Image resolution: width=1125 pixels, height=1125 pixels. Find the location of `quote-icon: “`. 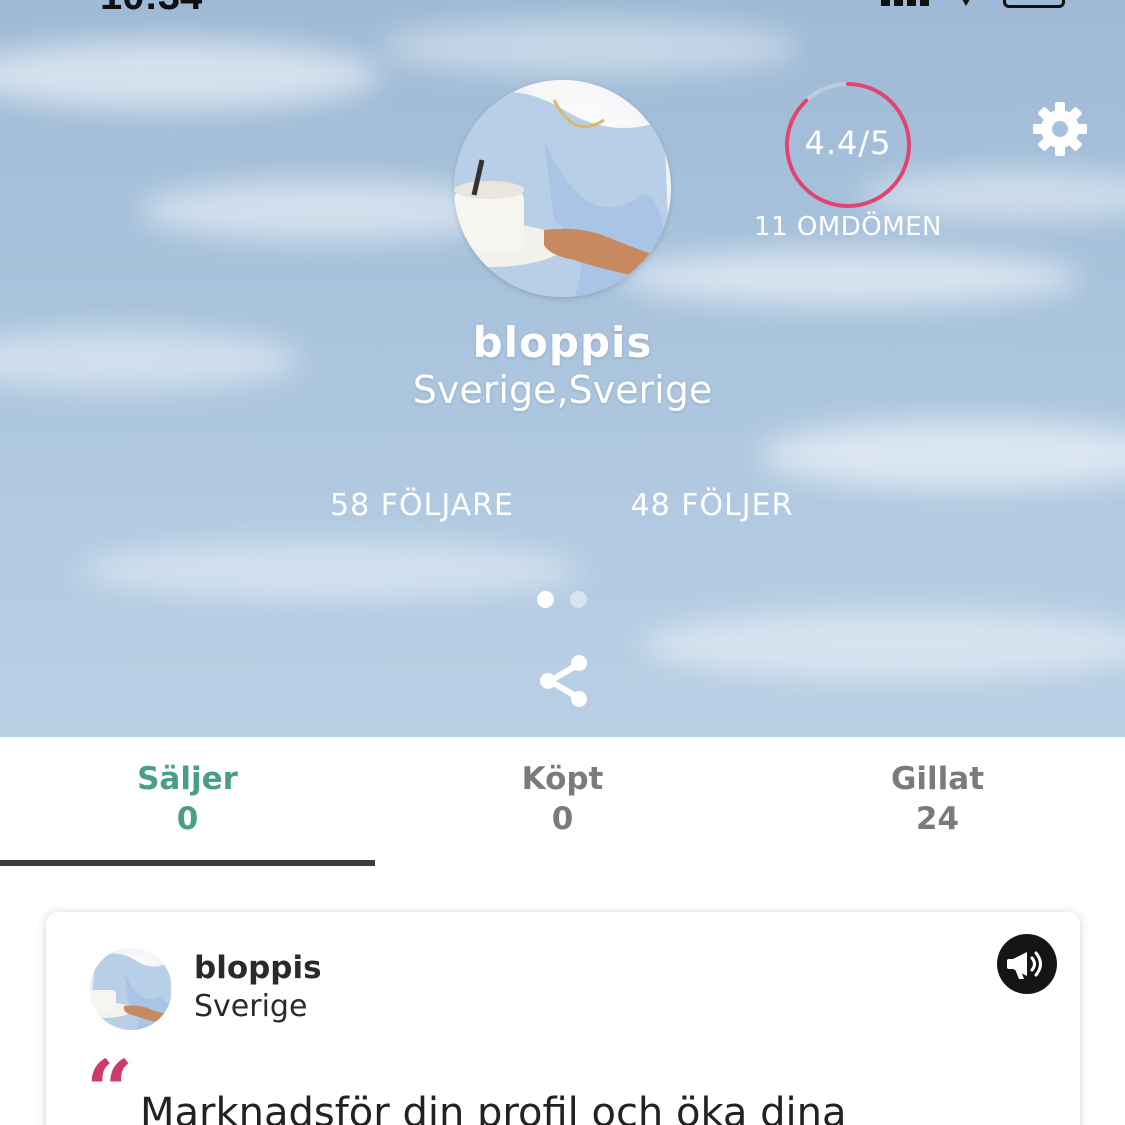

quote-icon: “ is located at coordinates (110, 1084).